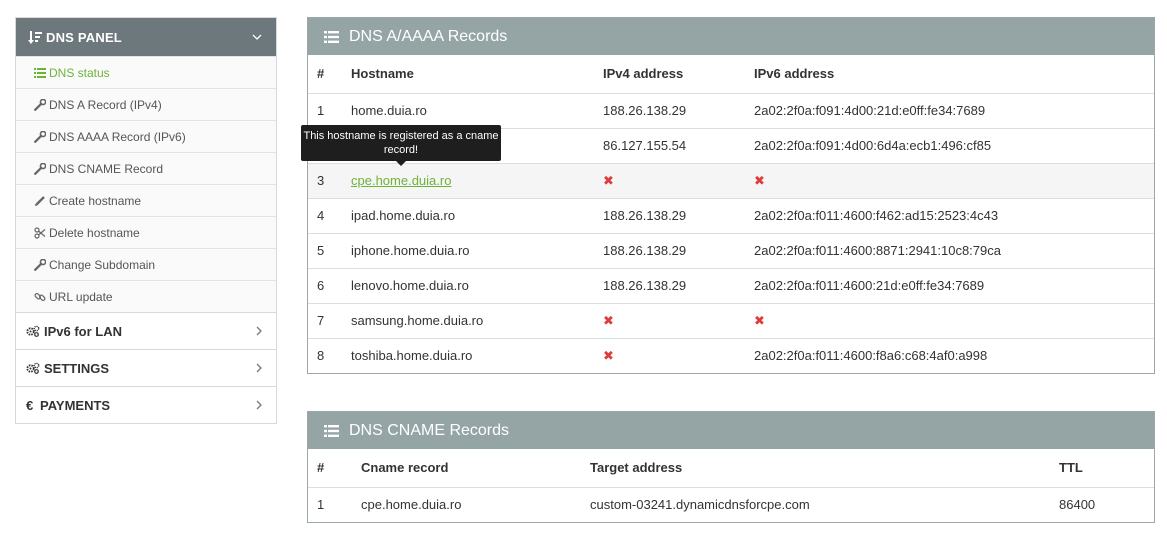  Describe the element at coordinates (146, 72) in the screenshot. I see `sidebar-item-dns-status: DNS status` at that location.